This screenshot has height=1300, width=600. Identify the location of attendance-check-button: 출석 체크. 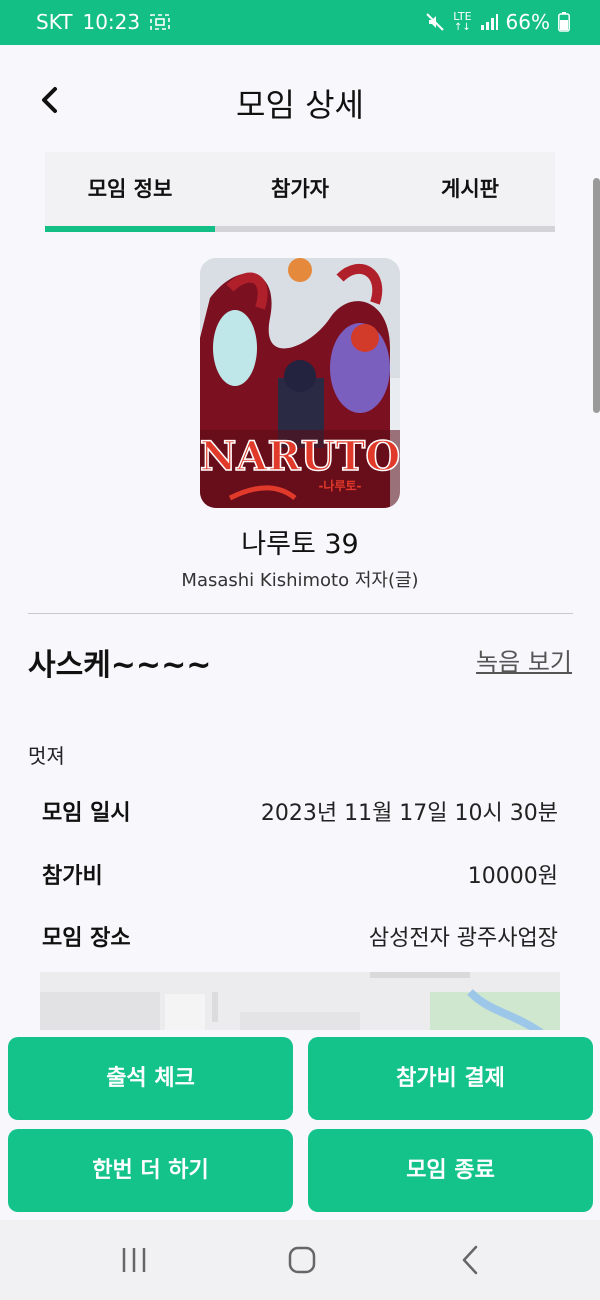
(150, 1078).